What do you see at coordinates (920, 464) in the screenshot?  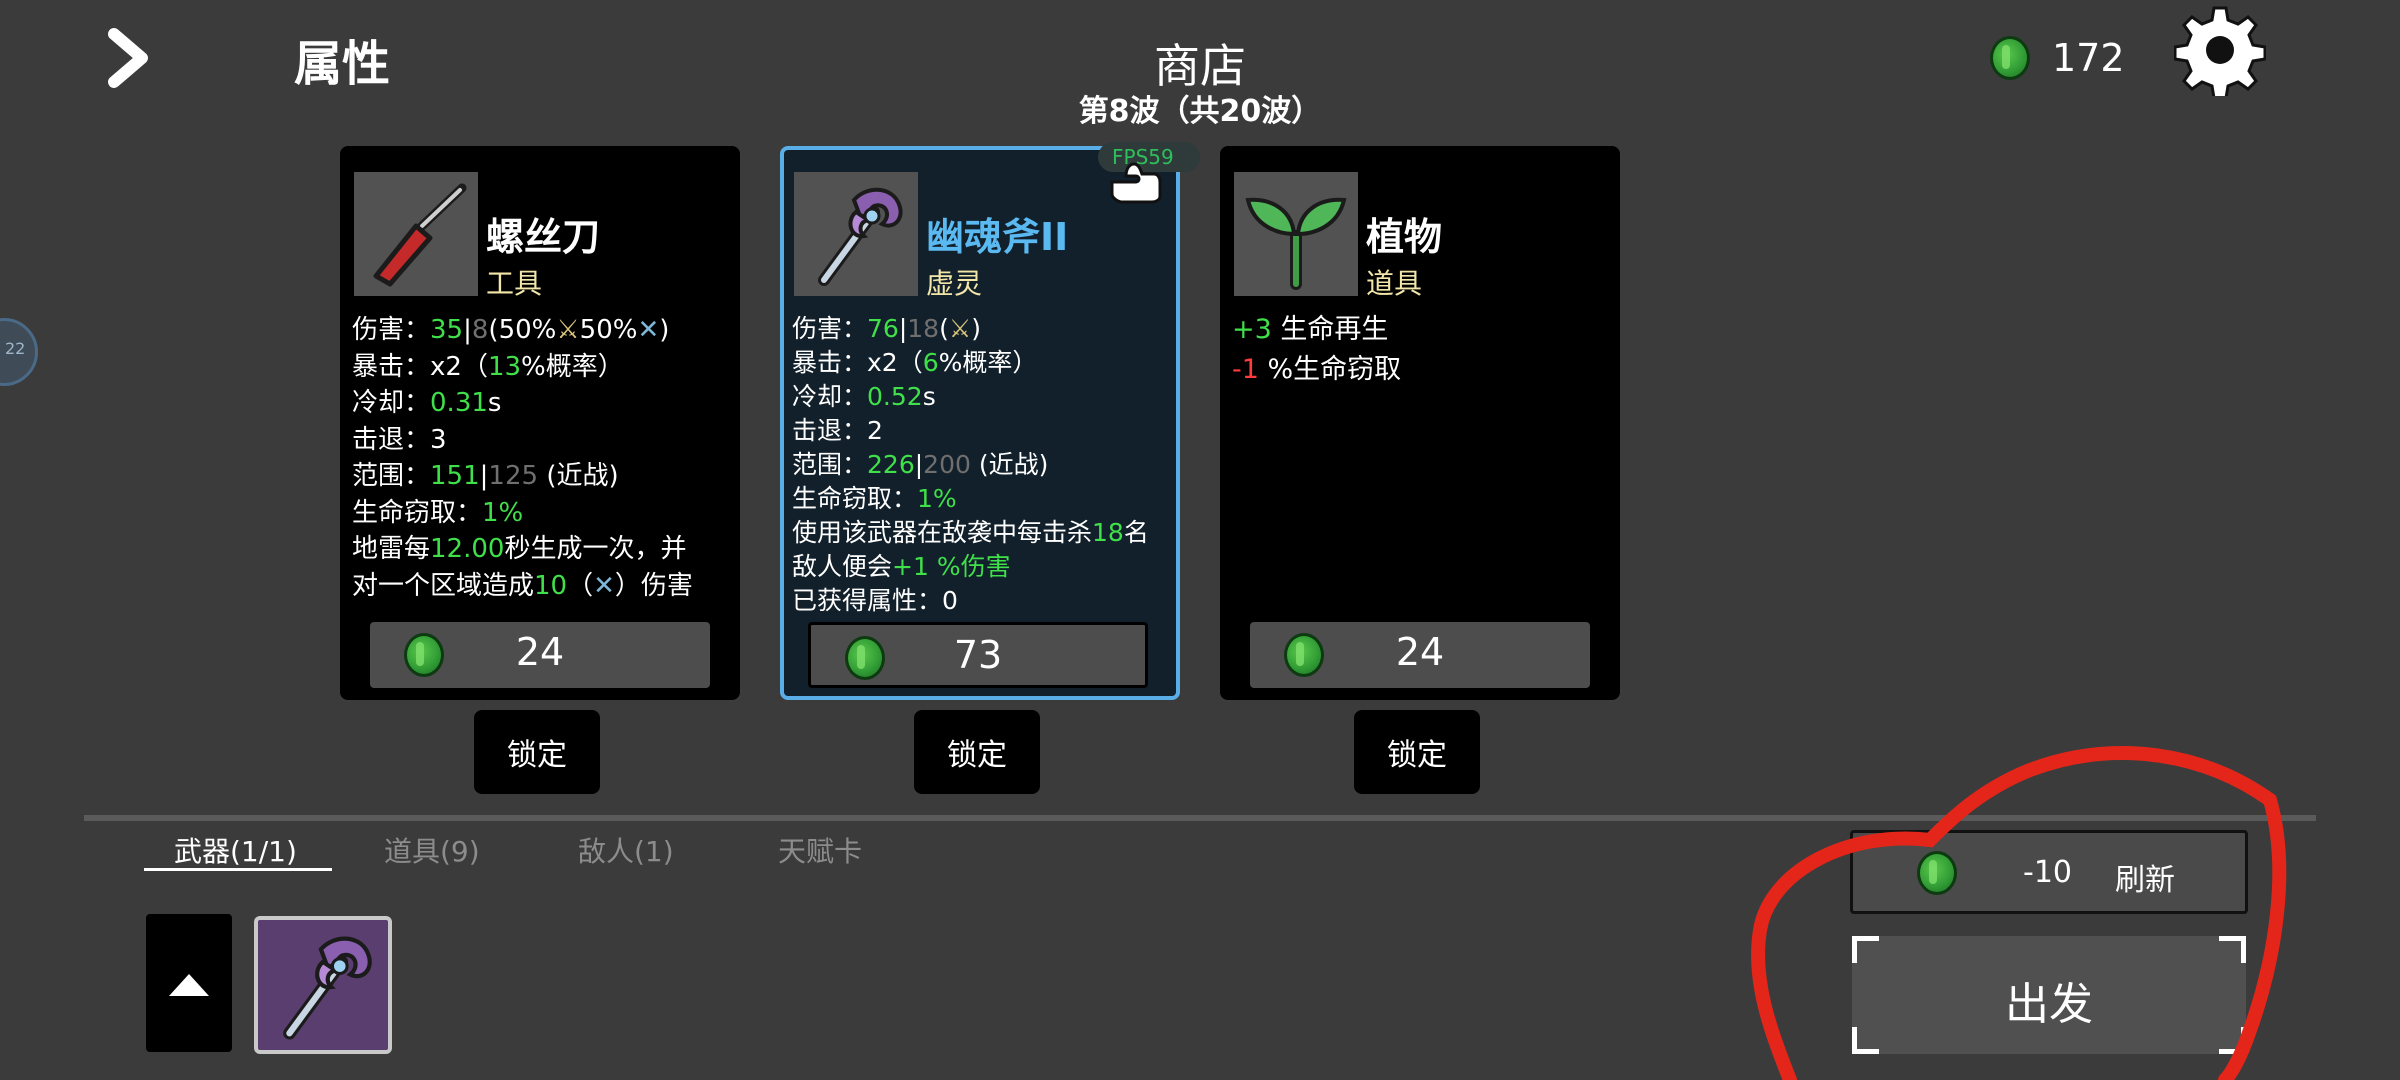 I see `stat-range: 范围：226|200 (近战)` at bounding box center [920, 464].